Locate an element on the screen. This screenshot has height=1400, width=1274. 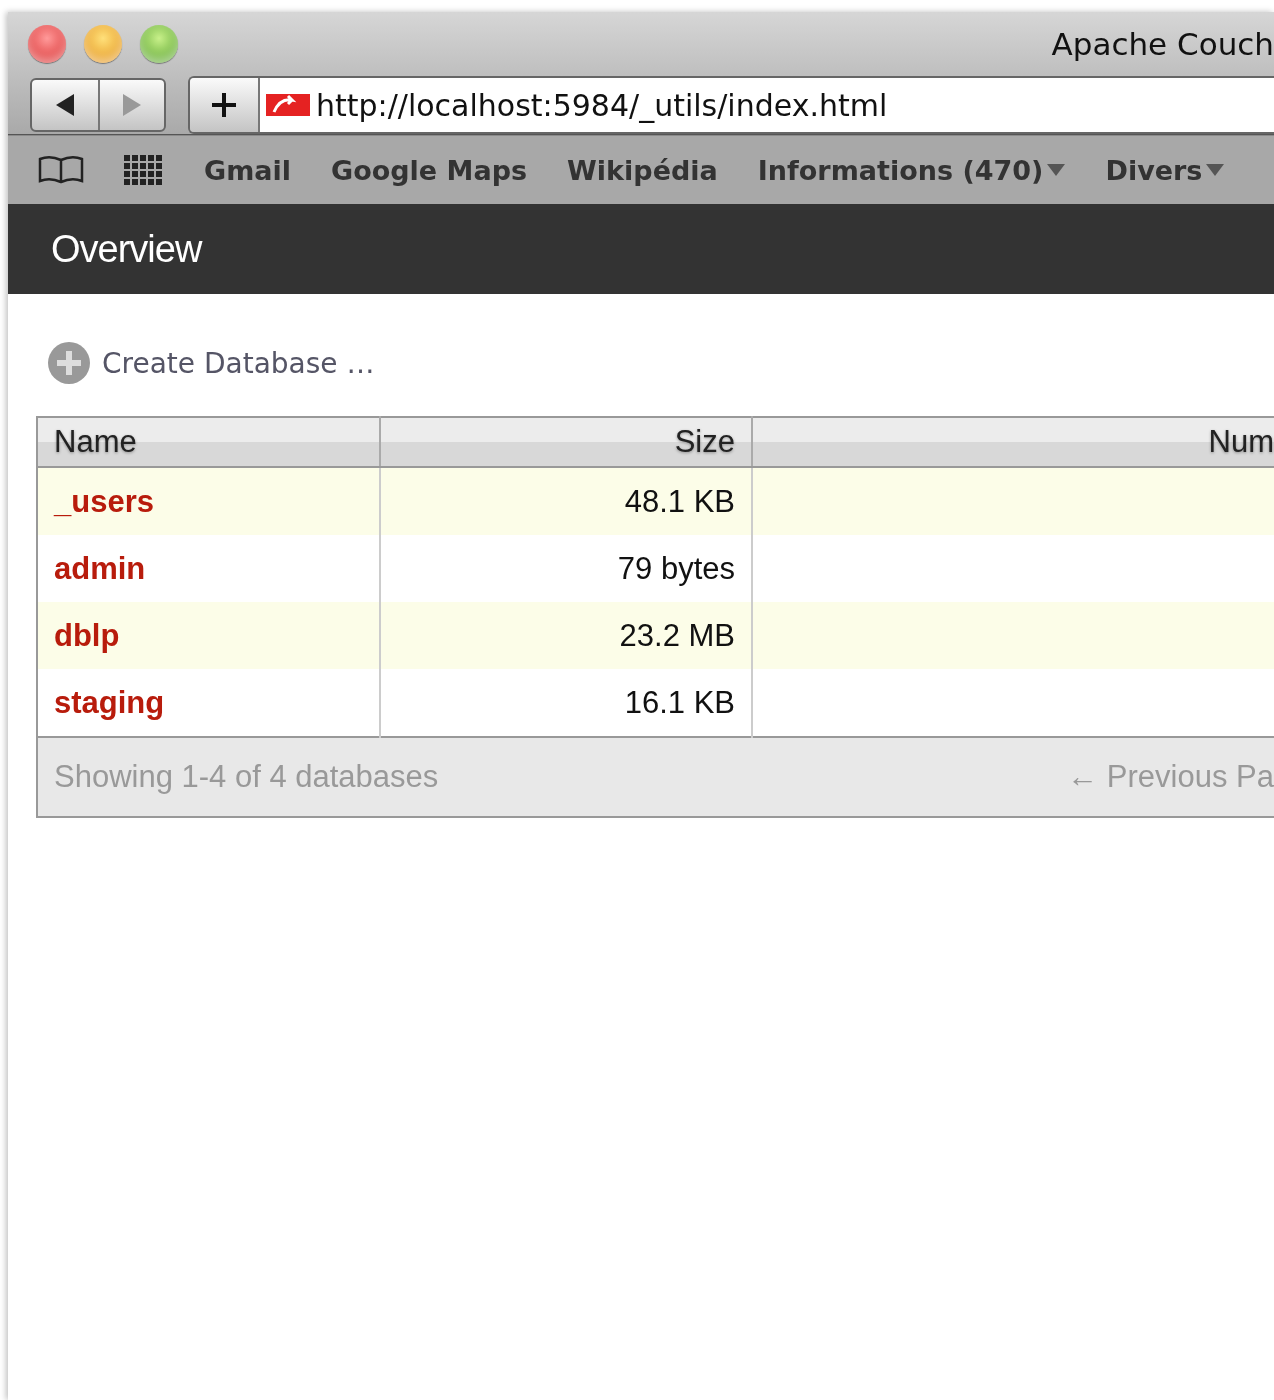
size-text: 23.2 MB is located at coordinates (677, 635).